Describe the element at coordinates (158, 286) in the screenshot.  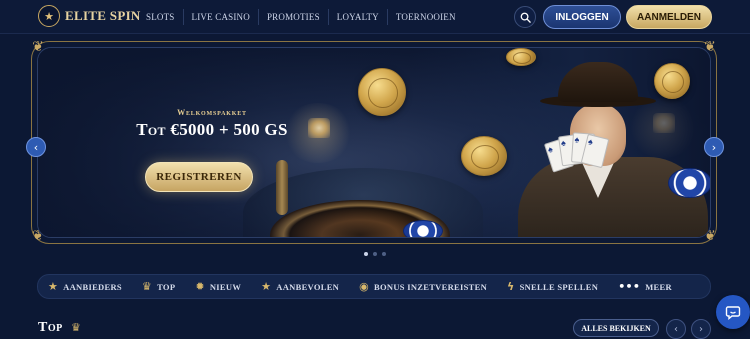
I see `category-top: ♛ TOP` at that location.